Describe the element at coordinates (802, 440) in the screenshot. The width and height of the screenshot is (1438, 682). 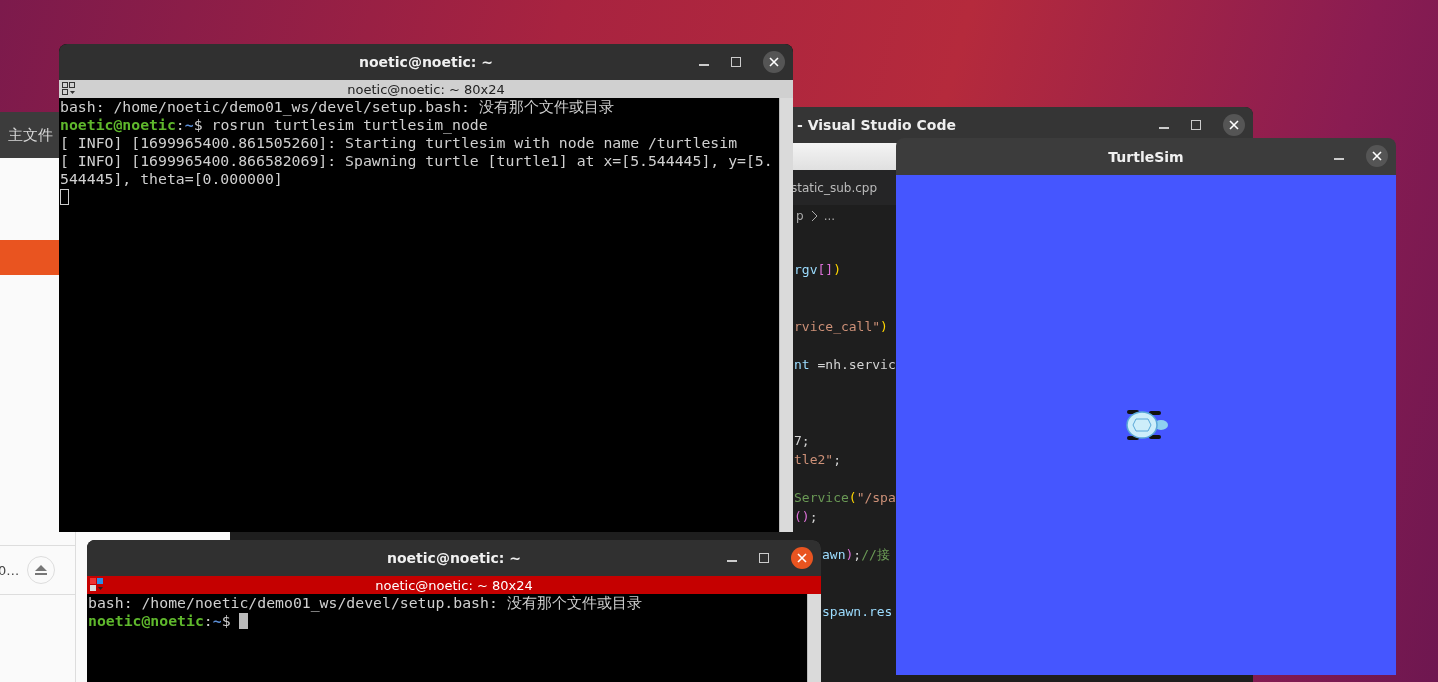
I see `code-line: 7;` at that location.